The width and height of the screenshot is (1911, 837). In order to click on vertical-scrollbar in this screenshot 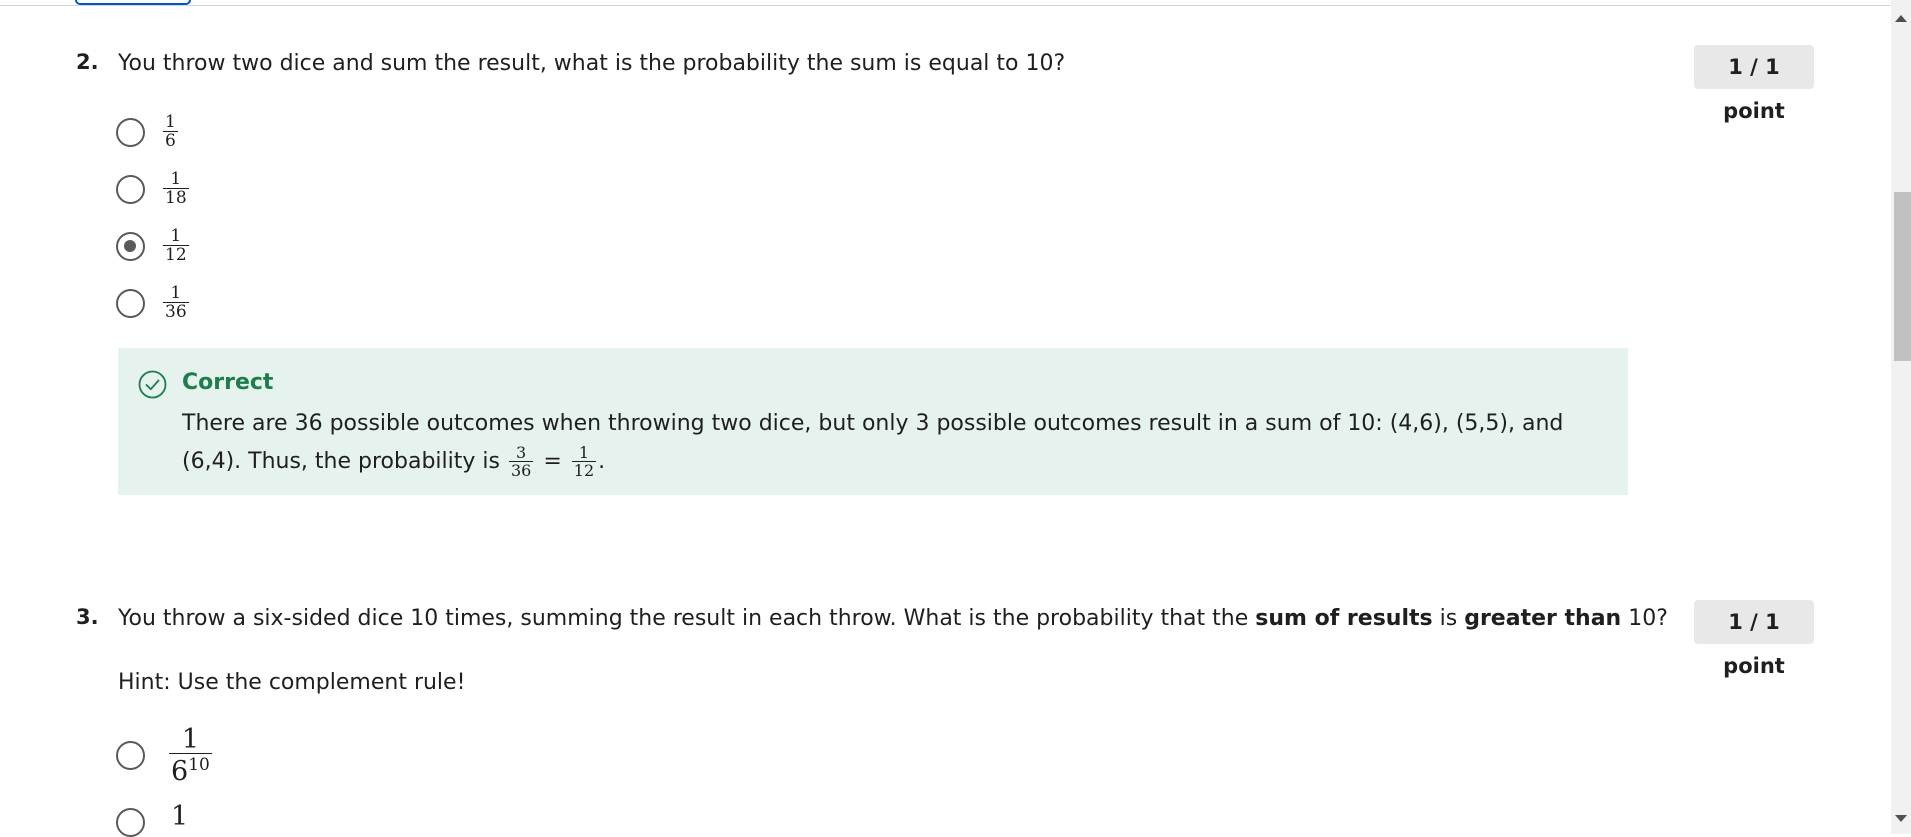, I will do `click(1901, 417)`.